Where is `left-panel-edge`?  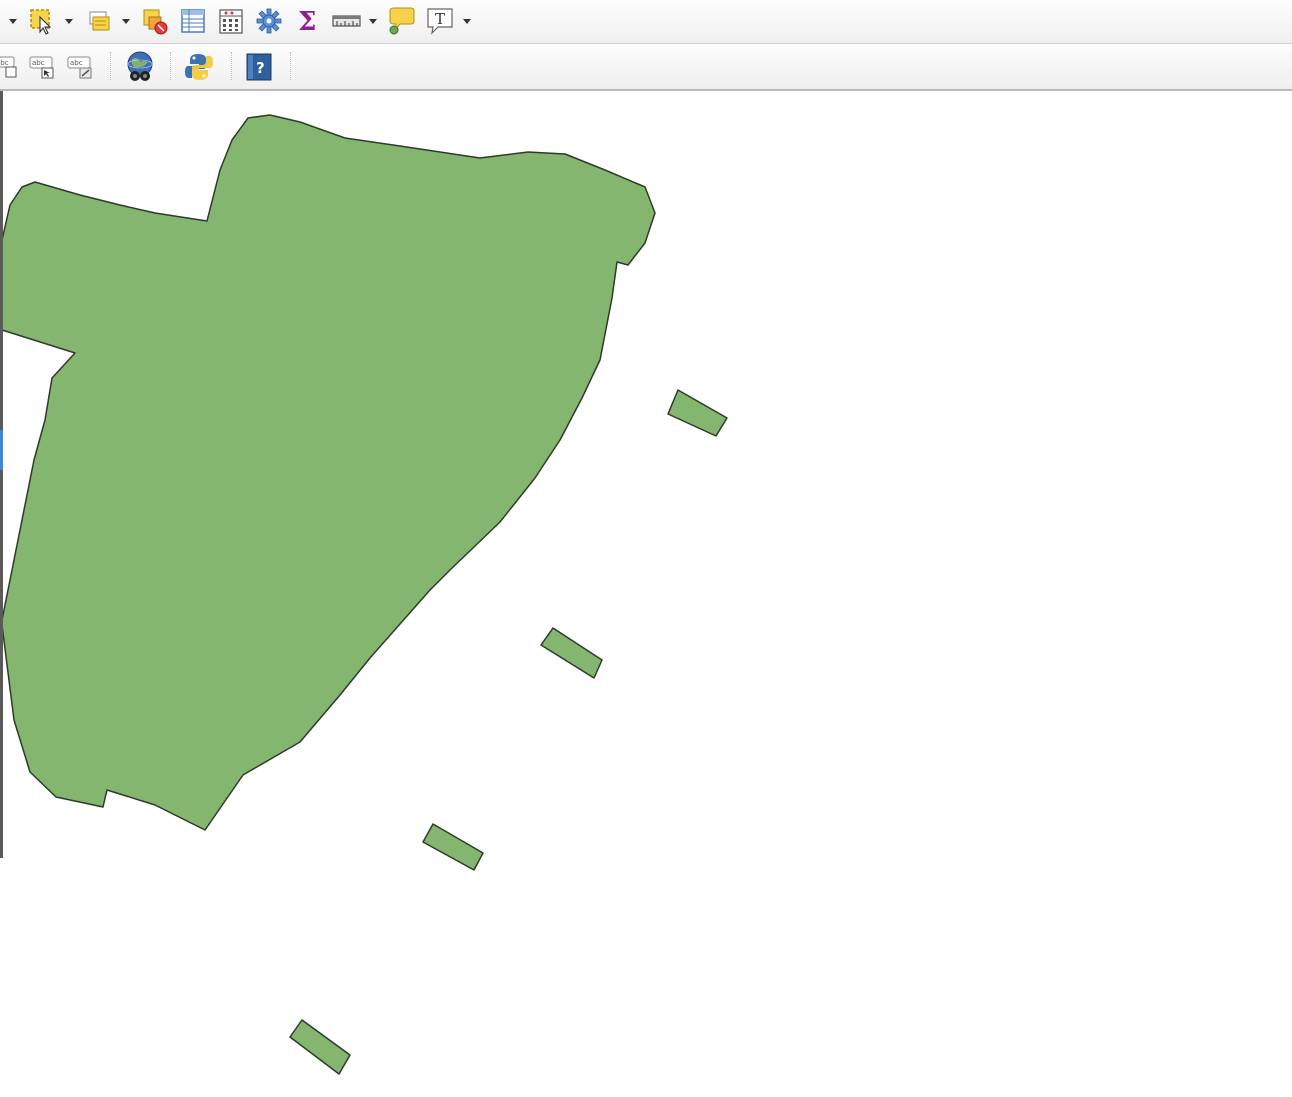
left-panel-edge is located at coordinates (1, 474).